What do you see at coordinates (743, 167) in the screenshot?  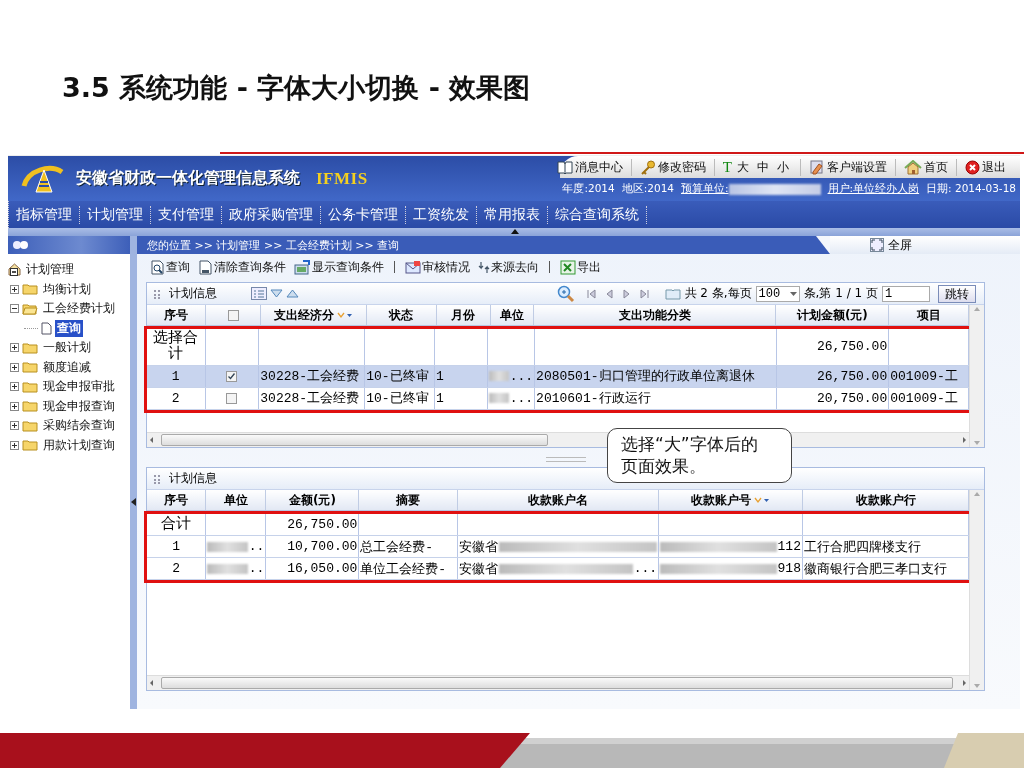 I see `font-size-option: 大` at bounding box center [743, 167].